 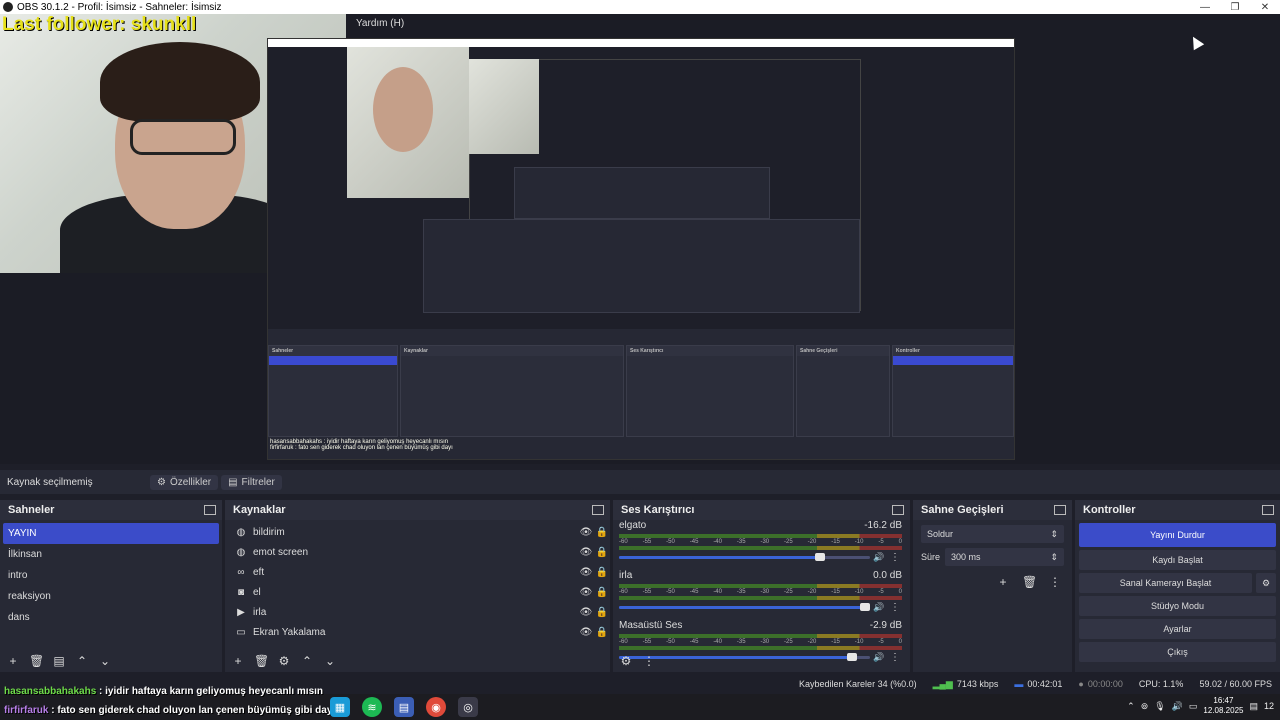 What do you see at coordinates (417, 552) in the screenshot?
I see `source-item: ◍ emot screen 👁 🔒` at bounding box center [417, 552].